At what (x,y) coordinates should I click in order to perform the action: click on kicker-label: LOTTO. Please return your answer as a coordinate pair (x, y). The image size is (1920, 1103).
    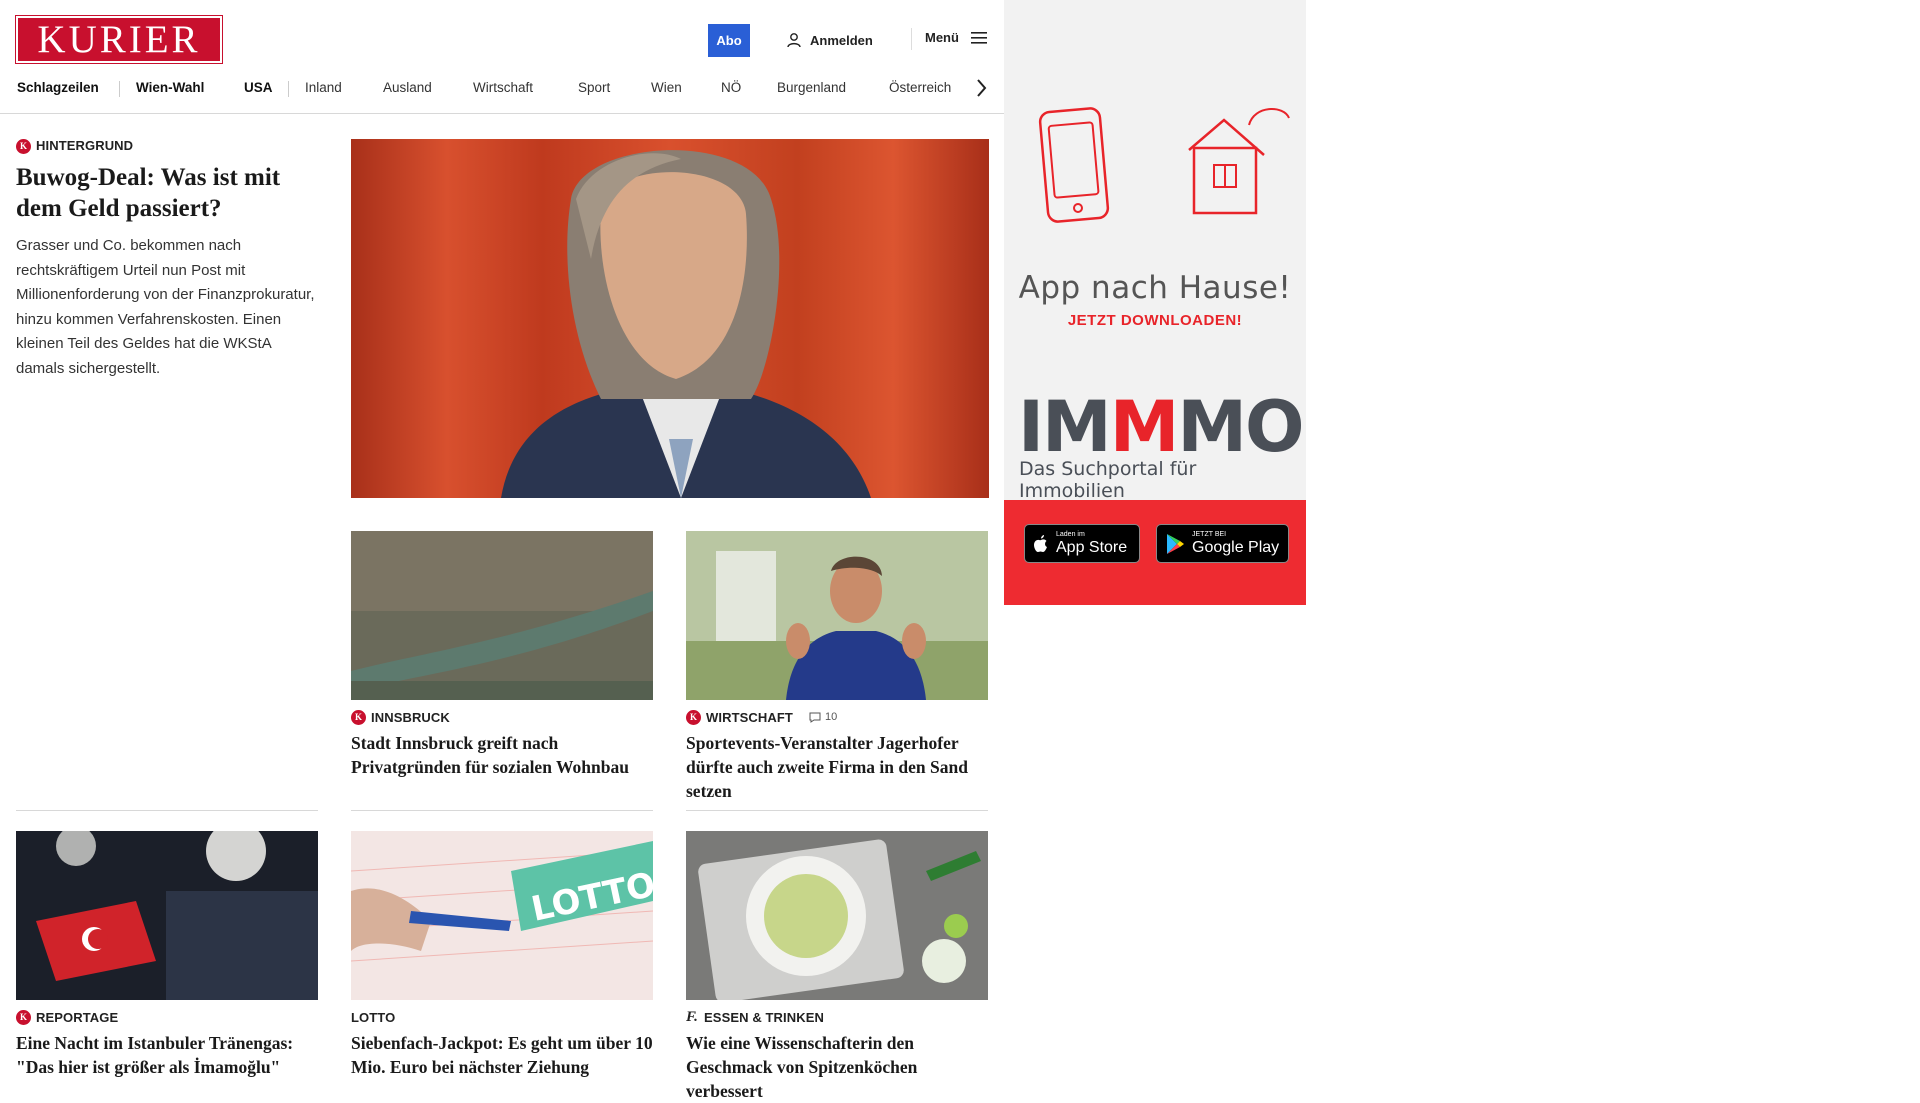
    Looking at the image, I should click on (373, 1017).